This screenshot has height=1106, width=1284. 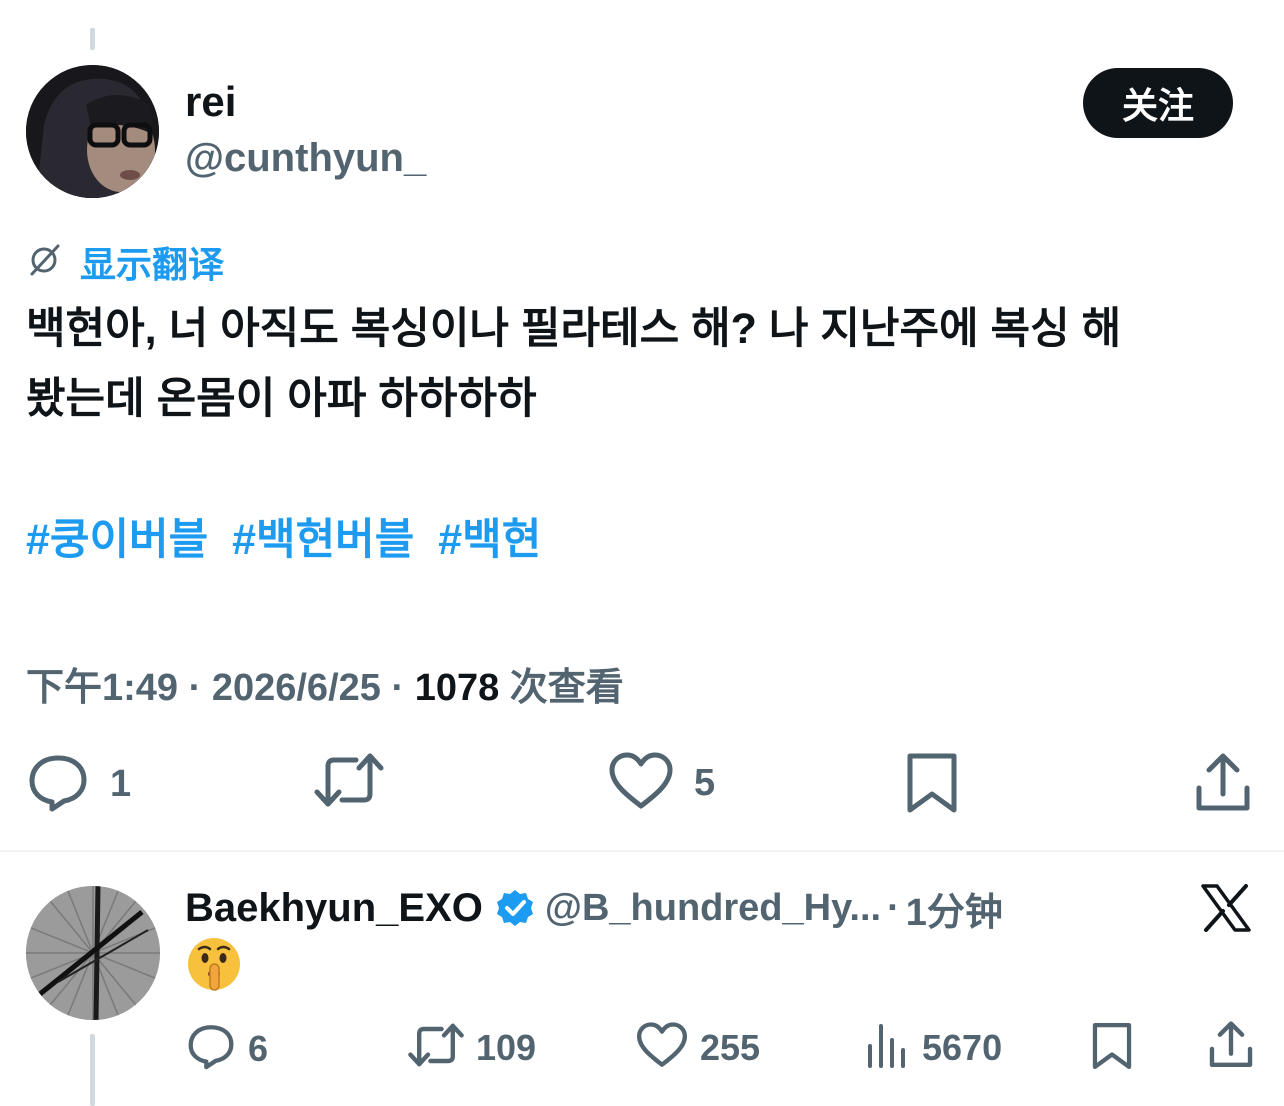 What do you see at coordinates (642, 851) in the screenshot?
I see `divider` at bounding box center [642, 851].